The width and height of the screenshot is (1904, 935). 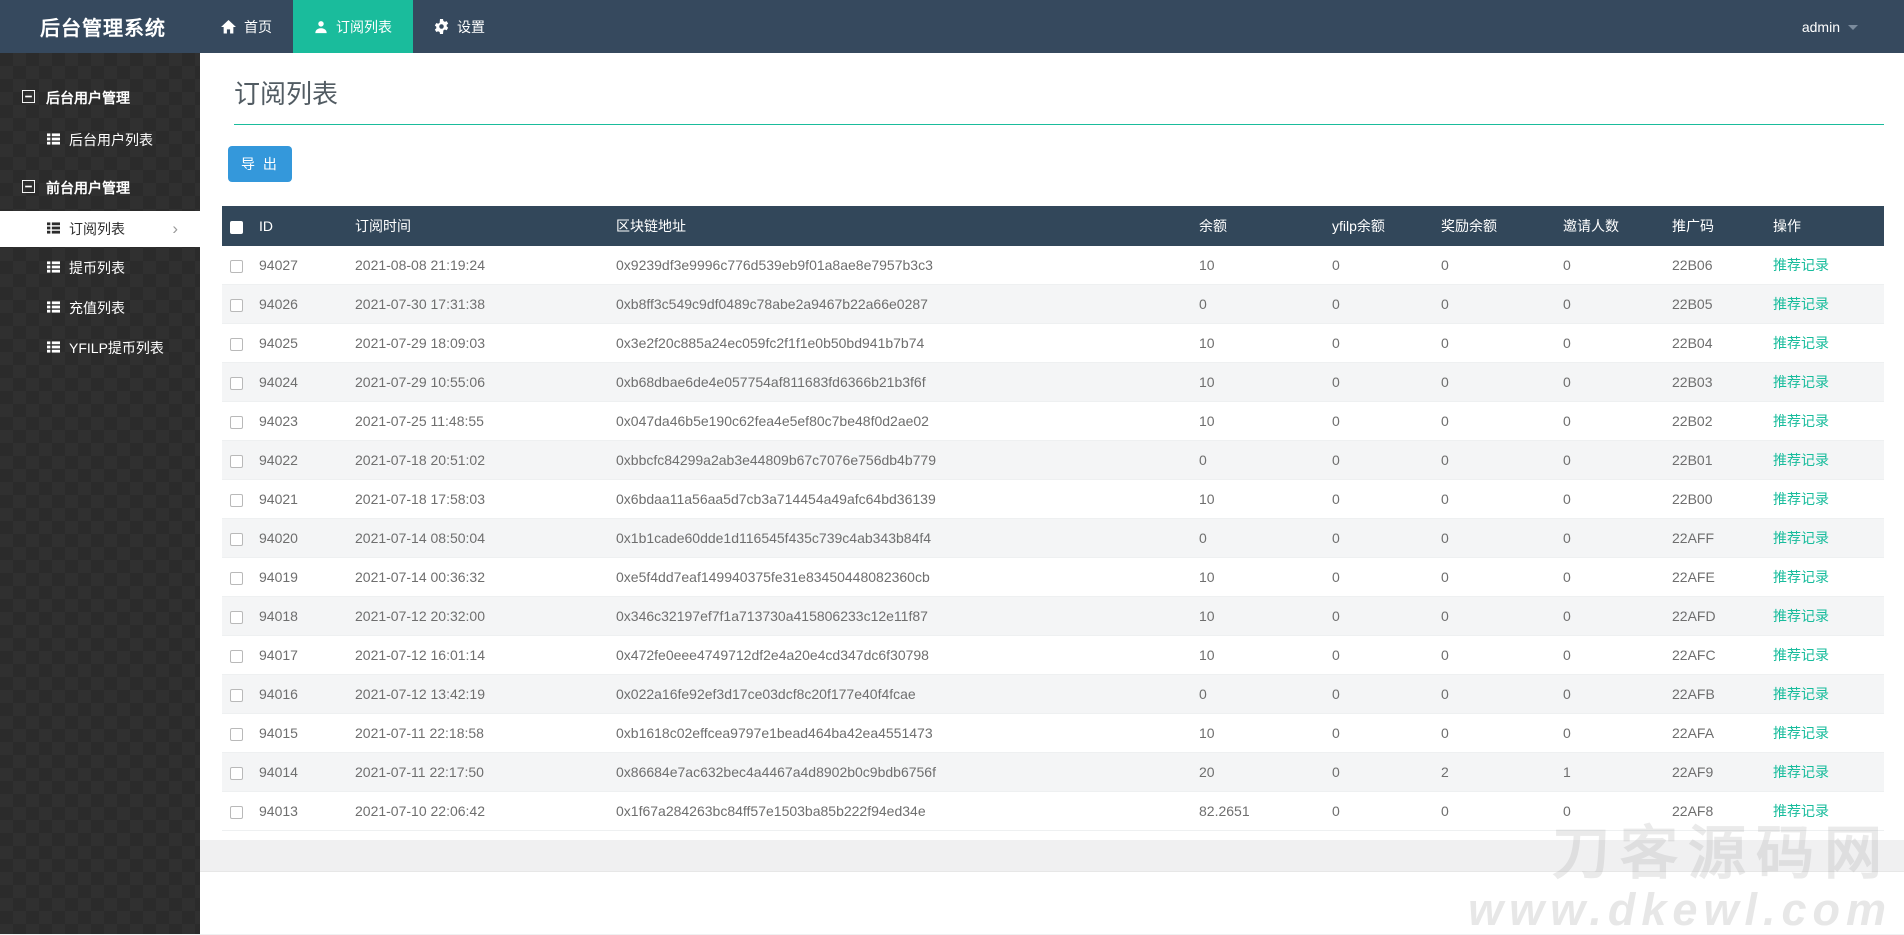 I want to click on top-navbar: 后台管理系统 首页 订阅列表 设置 admin, so click(x=952, y=26).